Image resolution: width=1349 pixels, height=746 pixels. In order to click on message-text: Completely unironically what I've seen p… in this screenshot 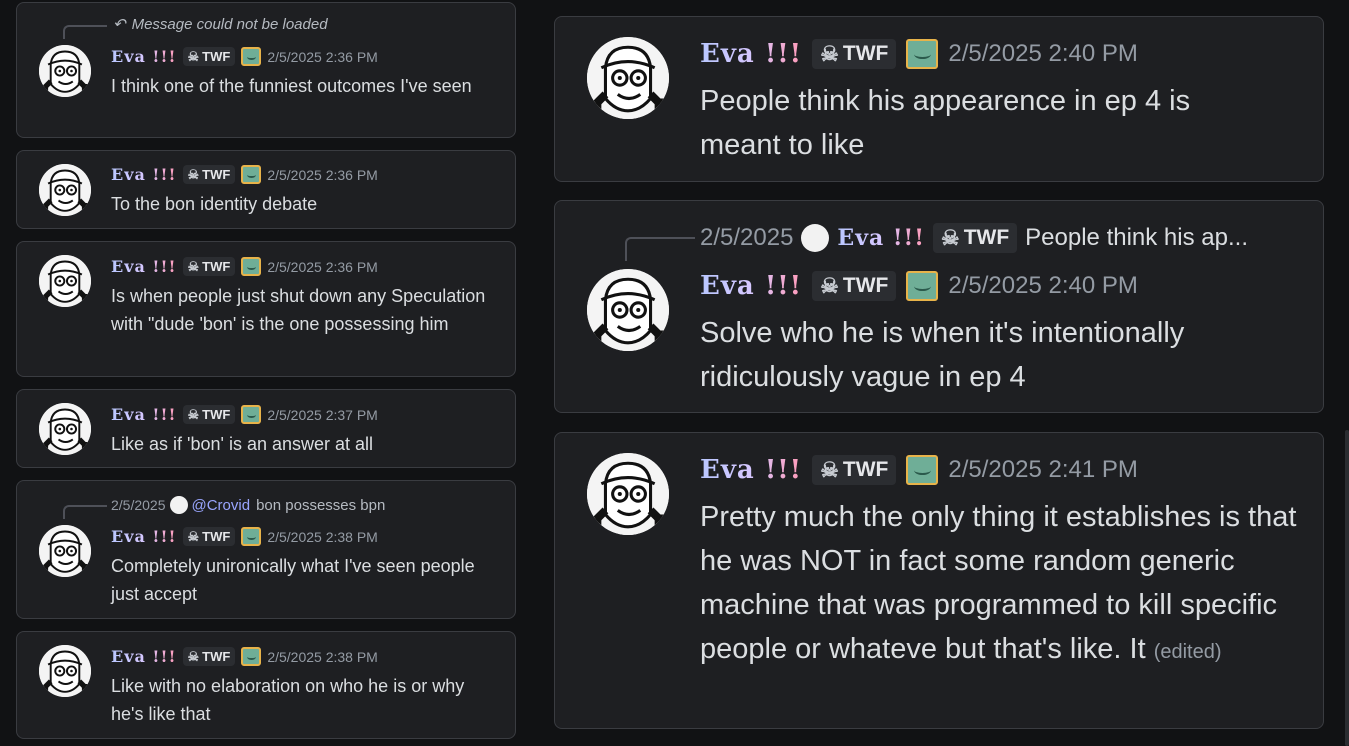, I will do `click(293, 580)`.